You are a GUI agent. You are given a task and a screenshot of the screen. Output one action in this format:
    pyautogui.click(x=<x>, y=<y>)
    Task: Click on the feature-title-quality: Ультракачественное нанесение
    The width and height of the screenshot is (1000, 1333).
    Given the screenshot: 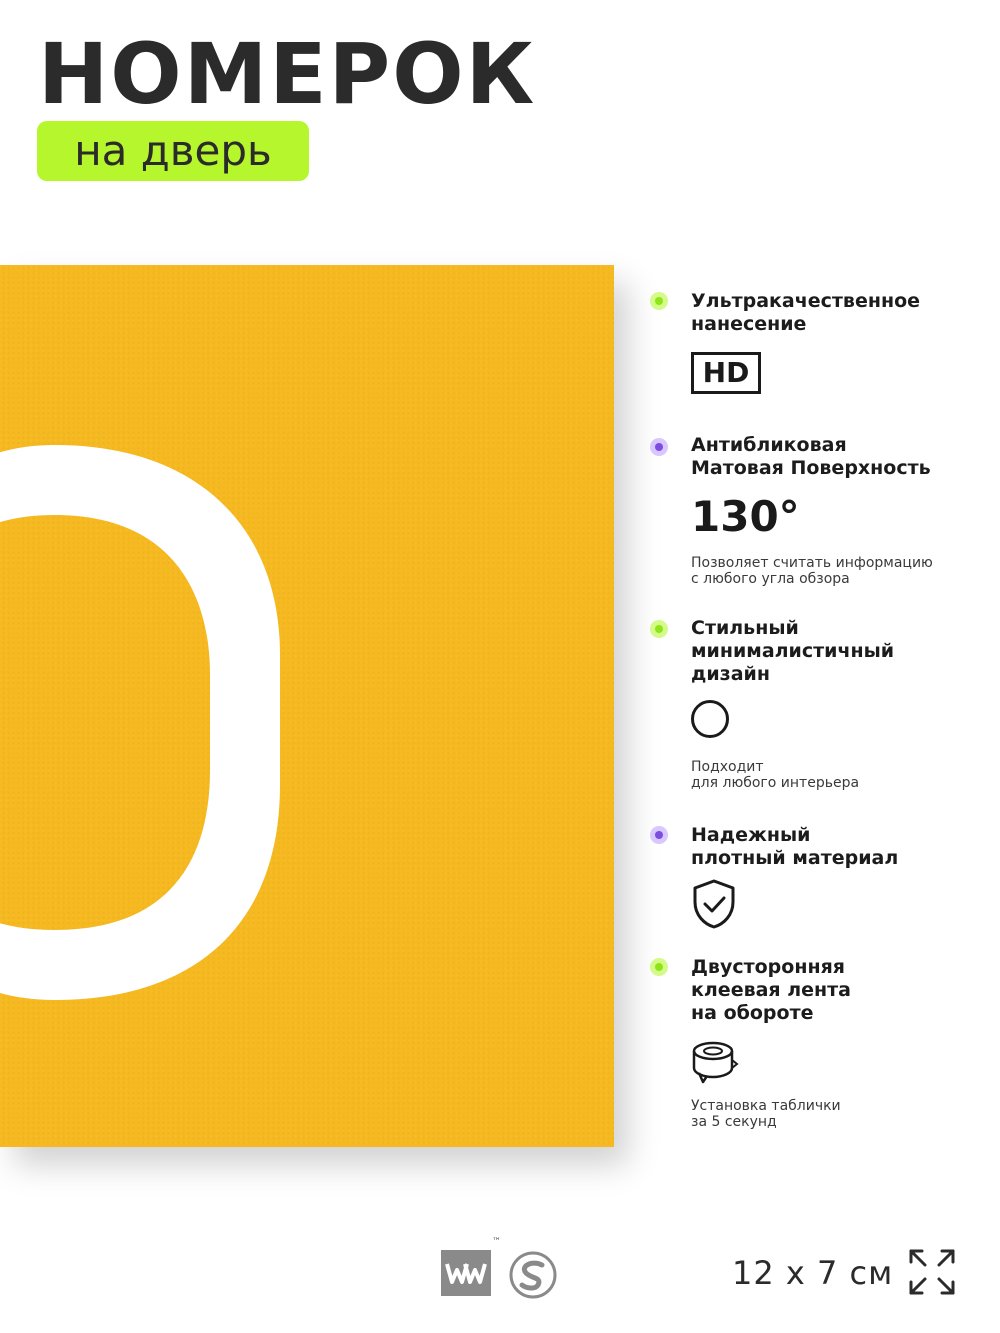 What is the action you would take?
    pyautogui.click(x=806, y=312)
    